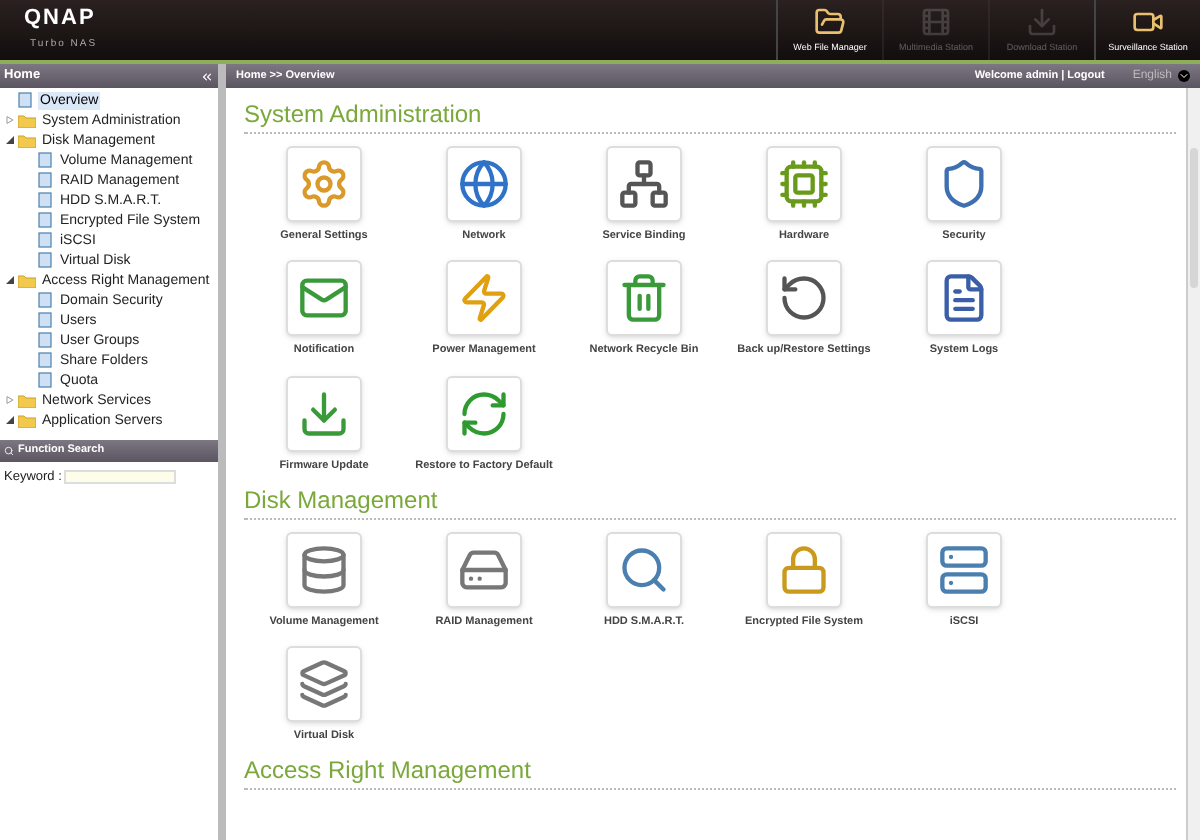 This screenshot has height=840, width=1200. Describe the element at coordinates (484, 413) in the screenshot. I see `refresh-icon` at that location.